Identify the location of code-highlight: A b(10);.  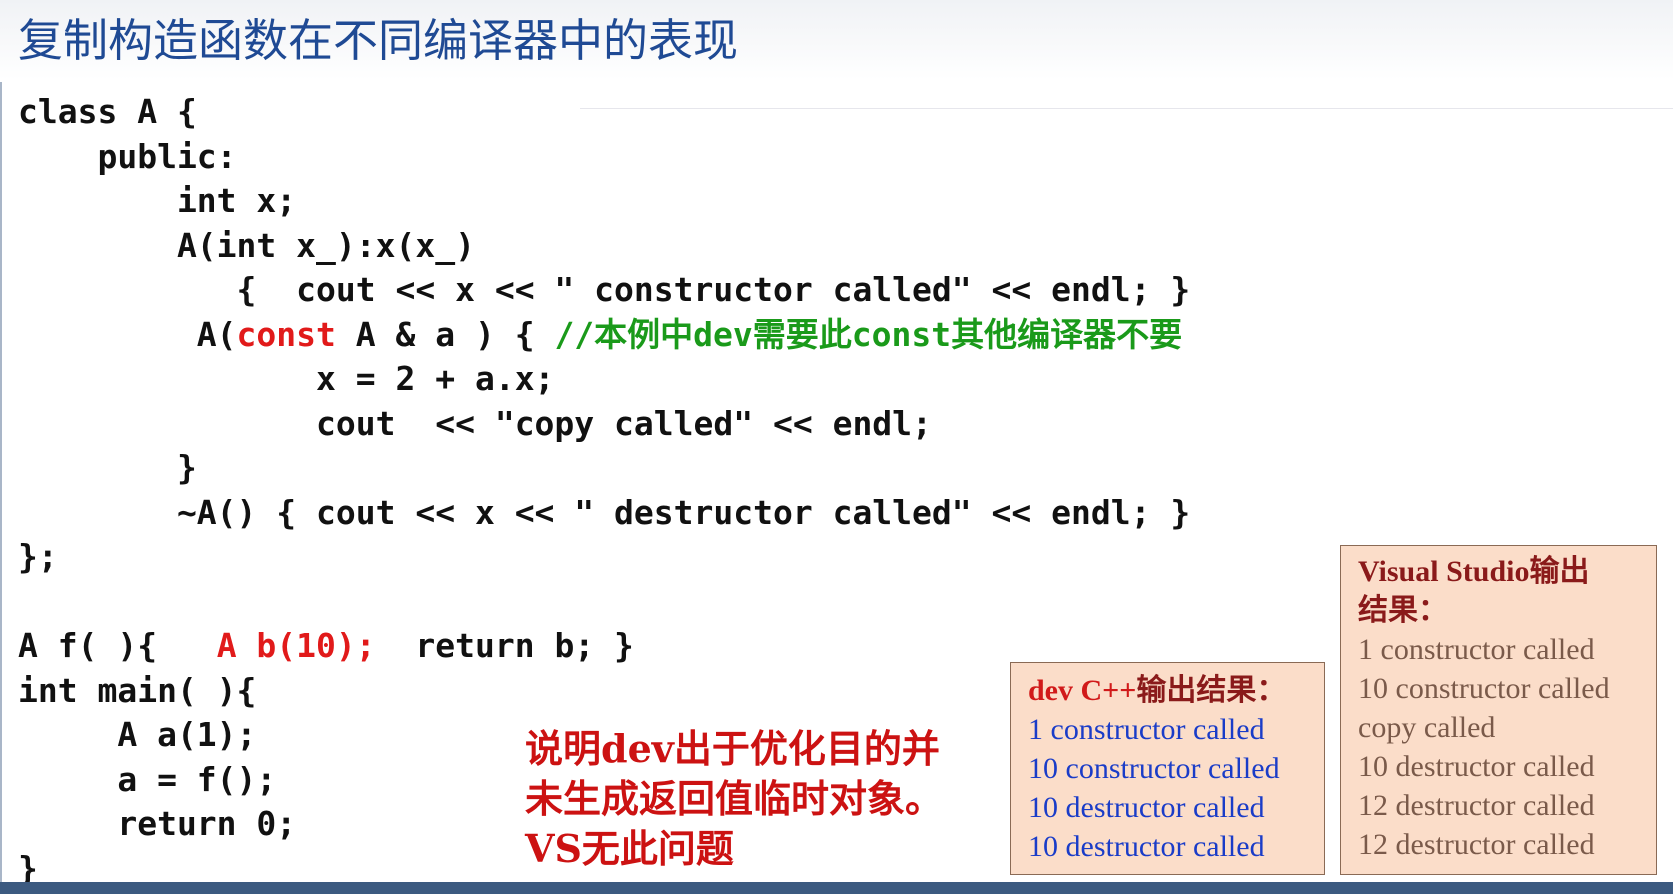
(296, 645).